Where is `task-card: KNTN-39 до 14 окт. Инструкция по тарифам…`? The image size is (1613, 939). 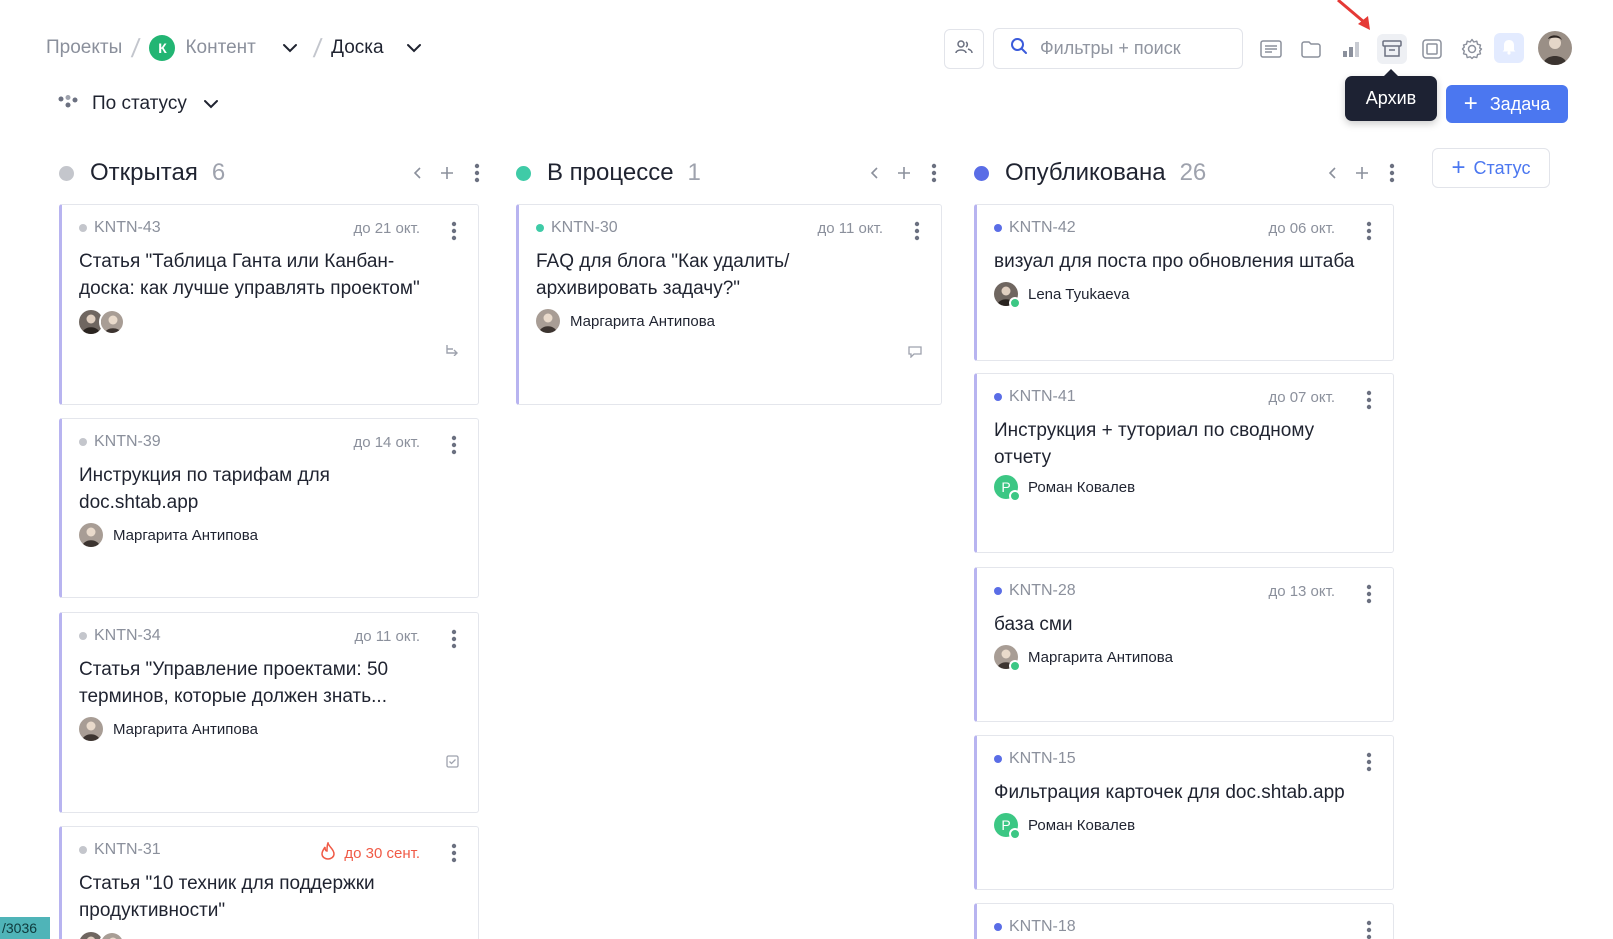
task-card: KNTN-39 до 14 окт. Инструкция по тарифам… is located at coordinates (269, 508).